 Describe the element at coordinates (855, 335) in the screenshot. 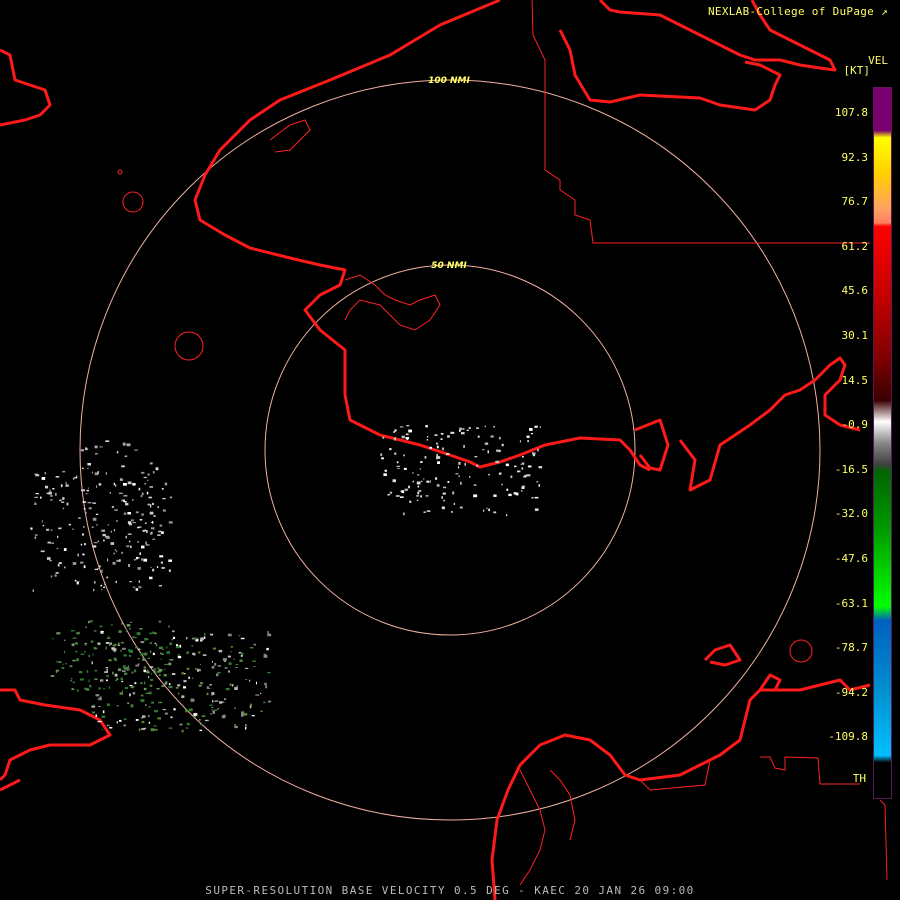

I see `legend-tick: 30.1` at that location.